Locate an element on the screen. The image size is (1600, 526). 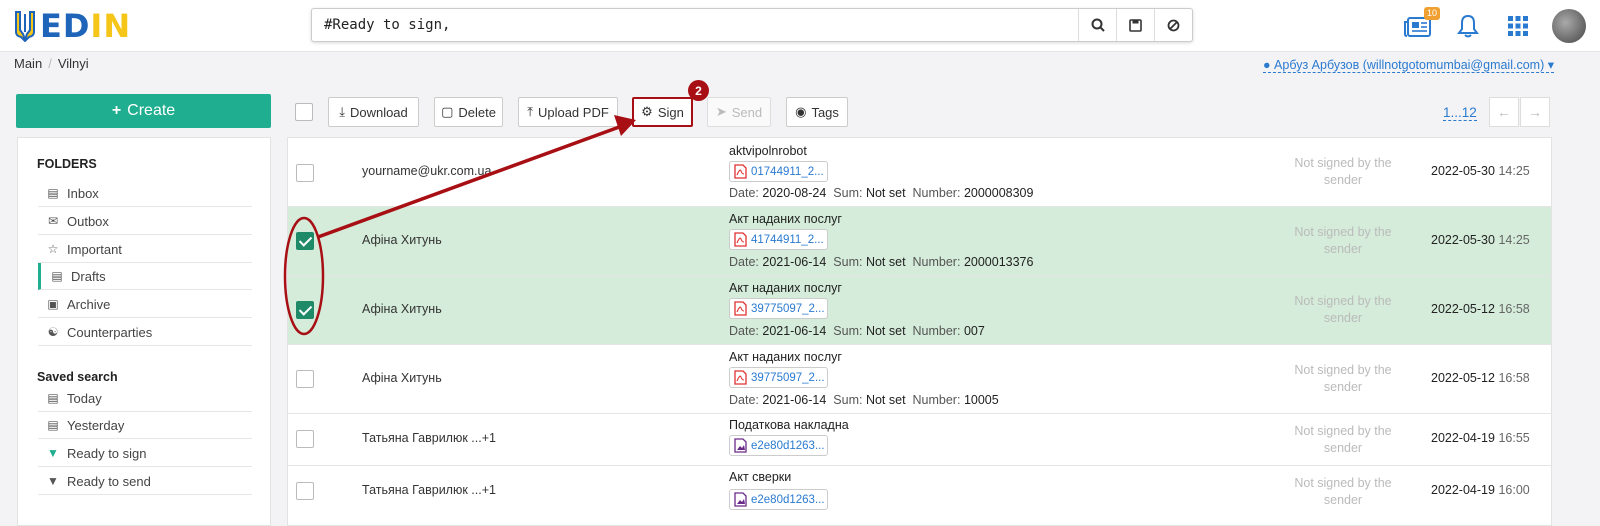
apps-button is located at coordinates (1518, 26).